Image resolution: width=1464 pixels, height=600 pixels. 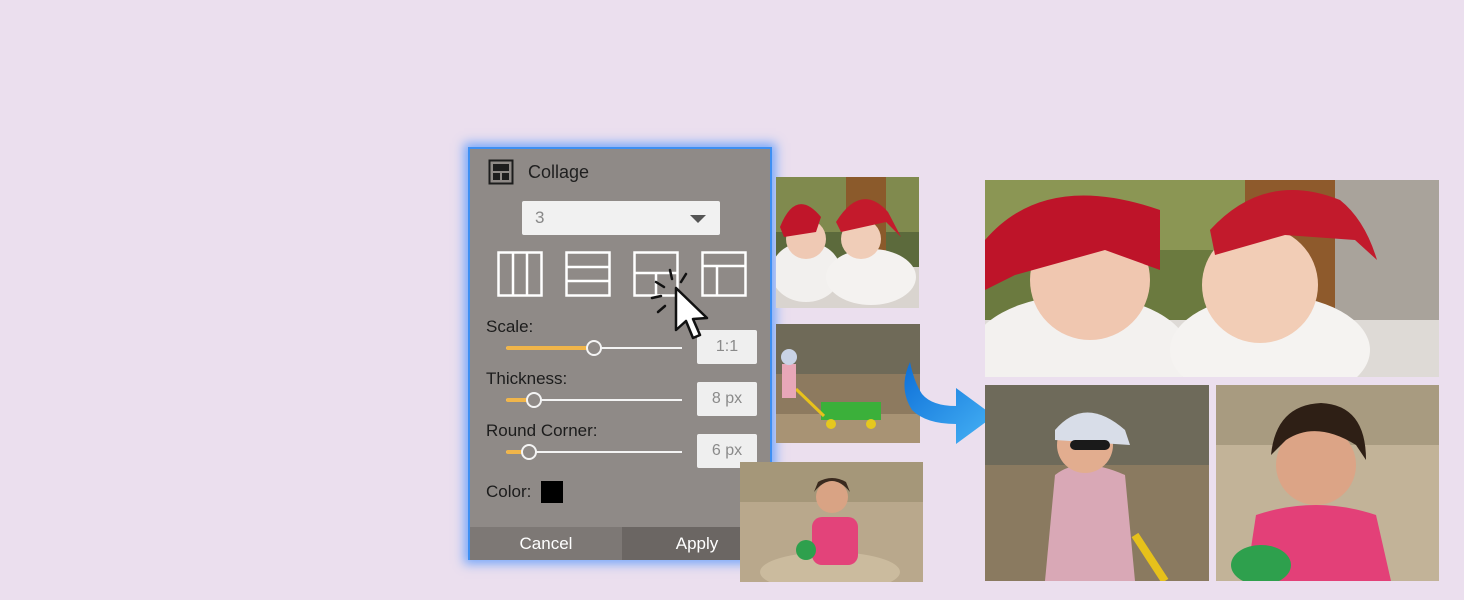 I want to click on scale-slider, so click(x=594, y=348).